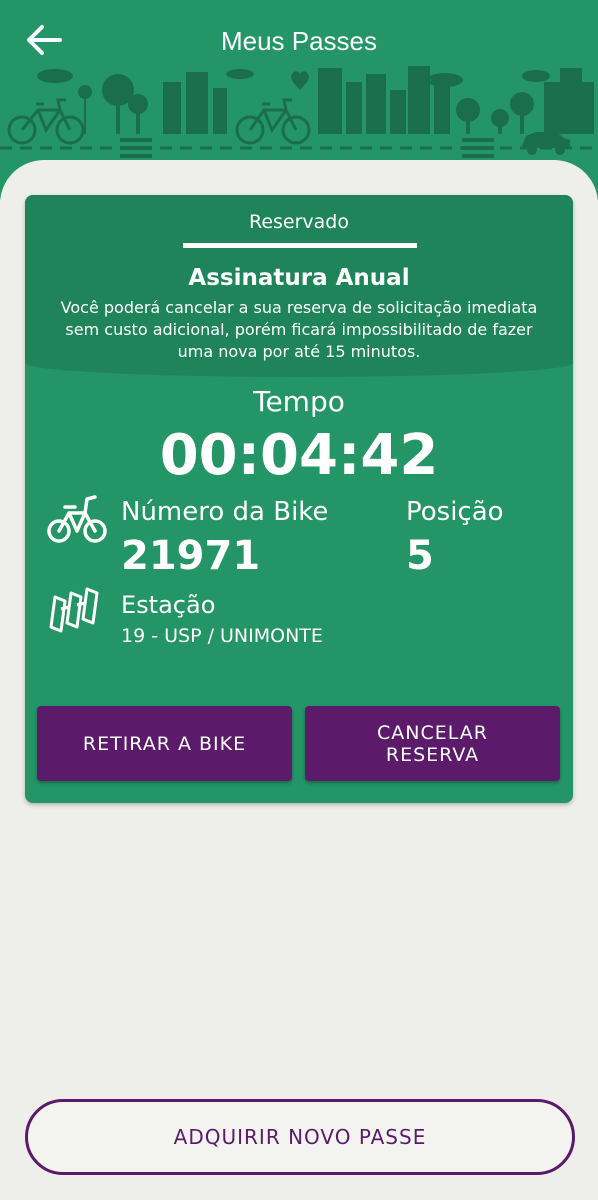 Image resolution: width=598 pixels, height=1200 pixels. I want to click on cancelar-reserva-button: CANCELAR RESERVA, so click(432, 743).